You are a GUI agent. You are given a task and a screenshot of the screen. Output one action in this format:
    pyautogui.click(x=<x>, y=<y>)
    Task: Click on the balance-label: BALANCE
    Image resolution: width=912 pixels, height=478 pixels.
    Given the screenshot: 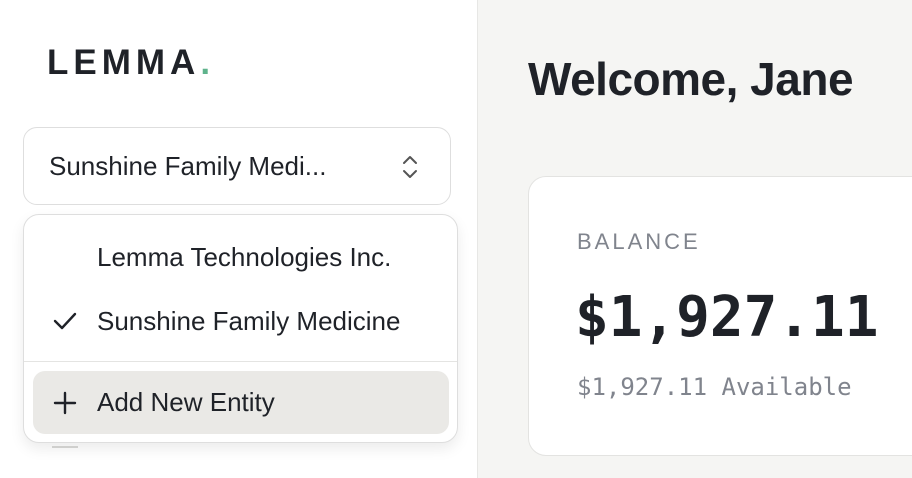 What is the action you would take?
    pyautogui.click(x=639, y=241)
    